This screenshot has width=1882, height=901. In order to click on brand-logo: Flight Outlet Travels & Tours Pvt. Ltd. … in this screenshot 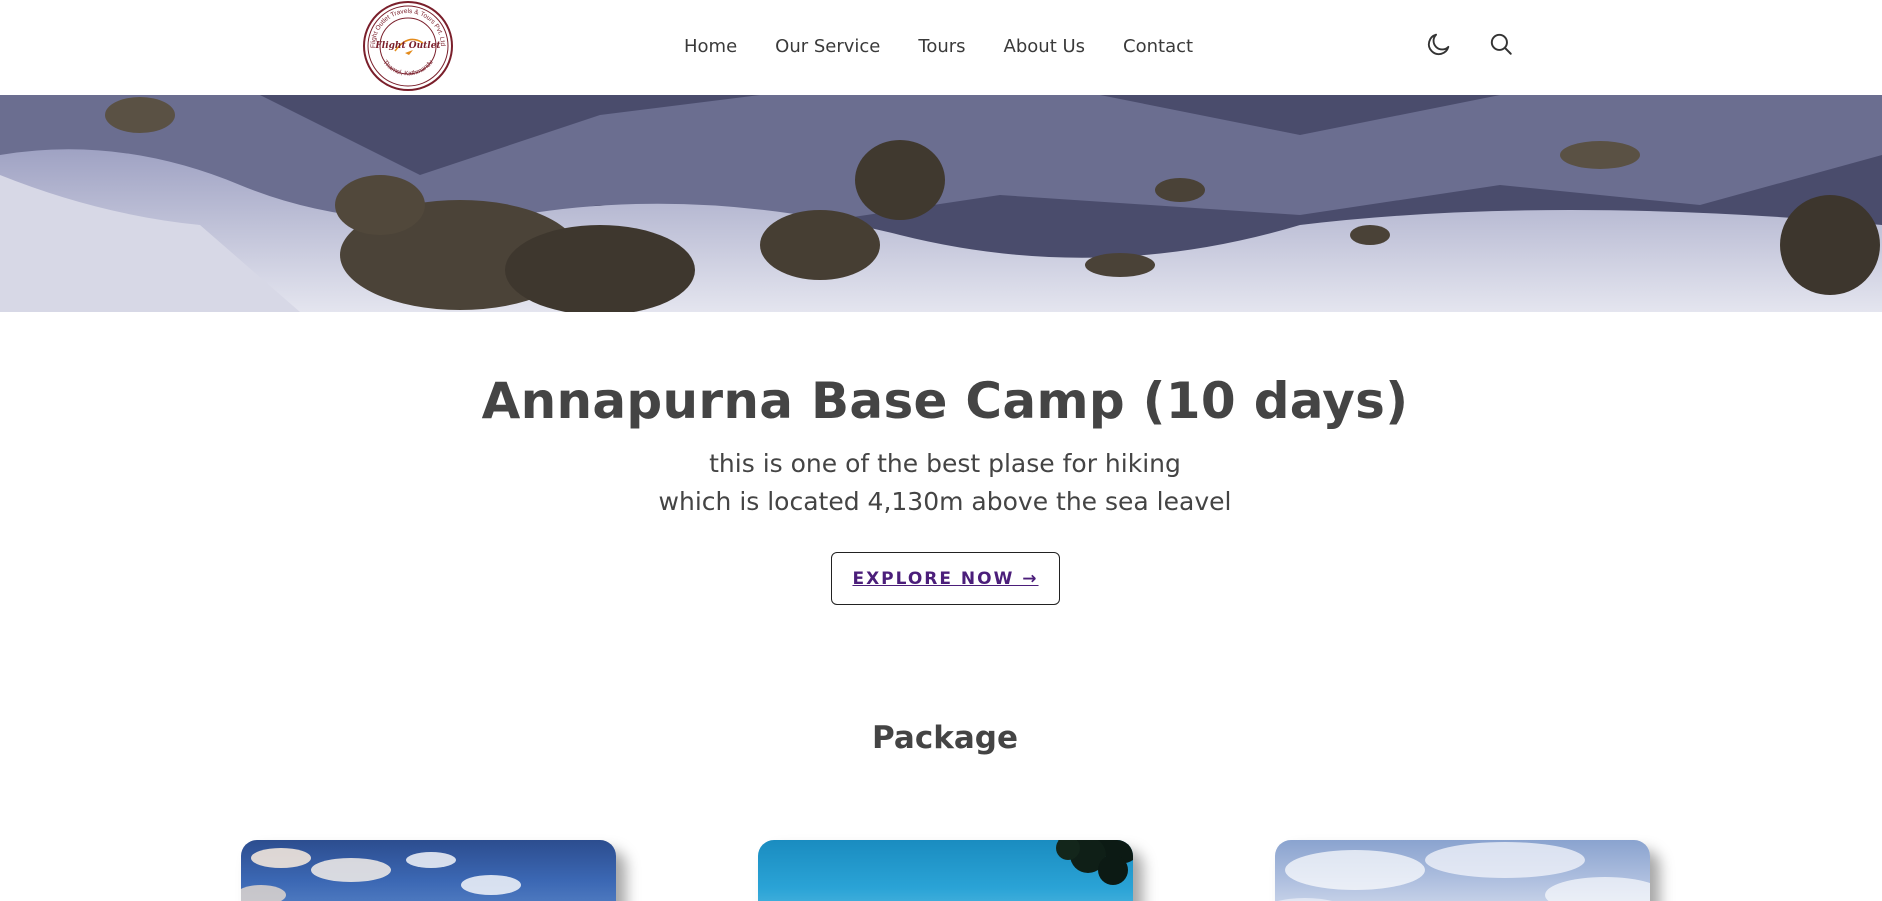, I will do `click(408, 46)`.